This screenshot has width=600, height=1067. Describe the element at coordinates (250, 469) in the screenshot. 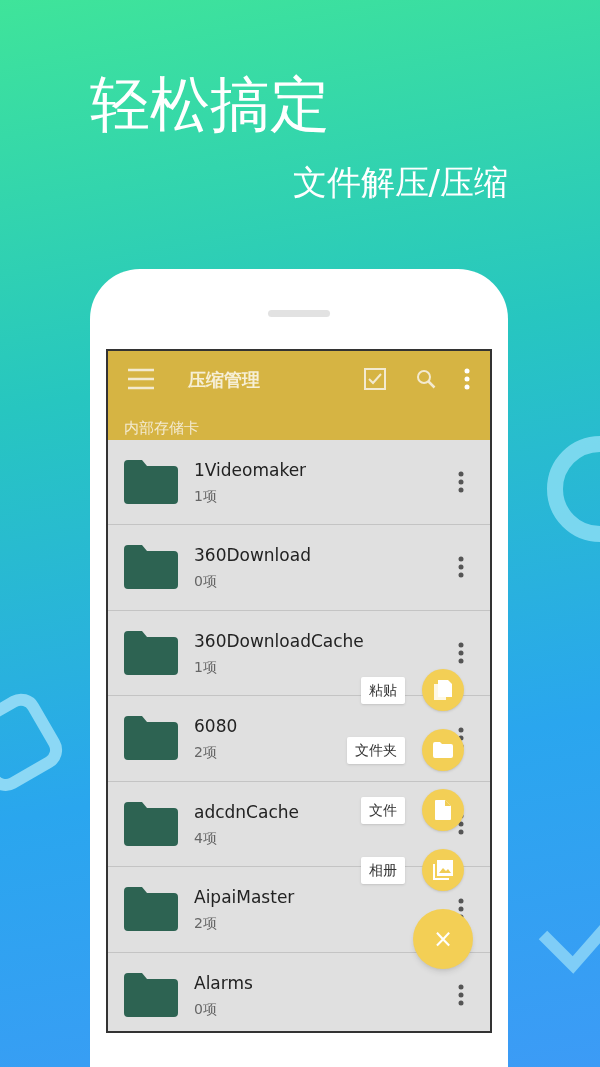

I see `folder-name: 1Videomaker` at that location.